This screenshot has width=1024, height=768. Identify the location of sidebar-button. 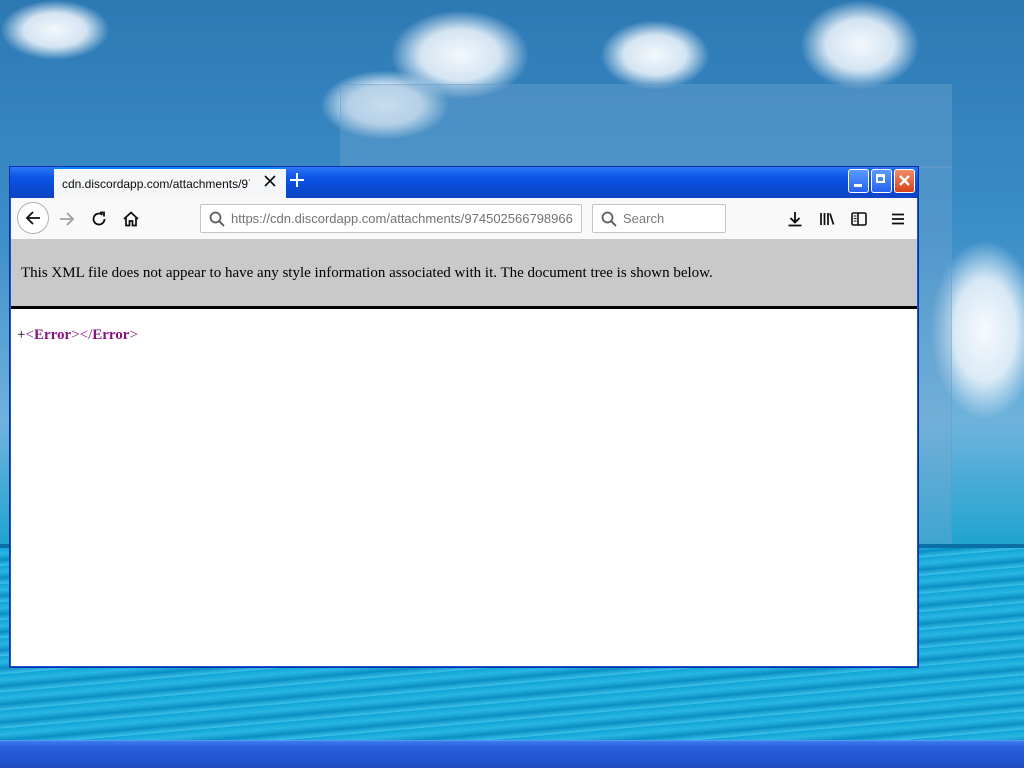
(859, 219).